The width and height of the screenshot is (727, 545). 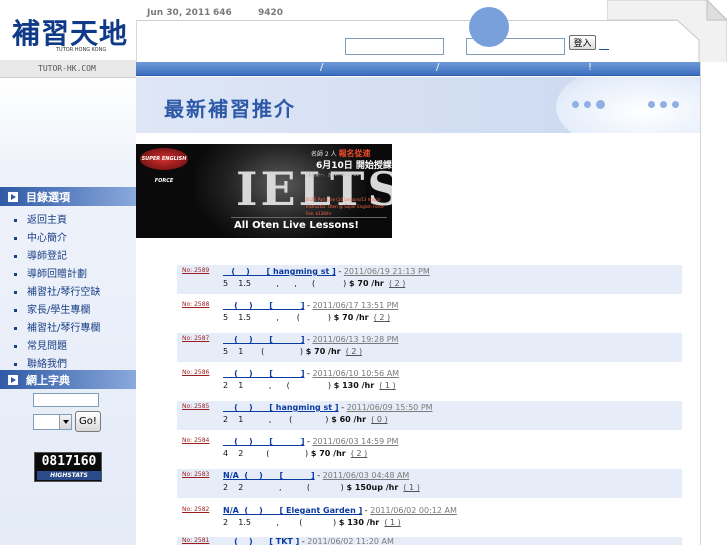 I want to click on site-url: TUTOR-HK.COM, so click(x=67, y=68).